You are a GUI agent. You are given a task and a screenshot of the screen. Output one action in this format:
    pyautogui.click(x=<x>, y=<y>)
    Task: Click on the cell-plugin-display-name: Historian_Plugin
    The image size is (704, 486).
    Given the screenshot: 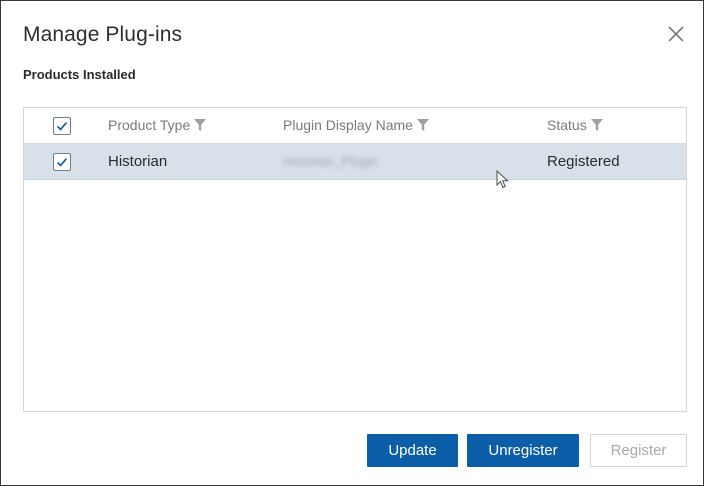 What is the action you would take?
    pyautogui.click(x=330, y=161)
    